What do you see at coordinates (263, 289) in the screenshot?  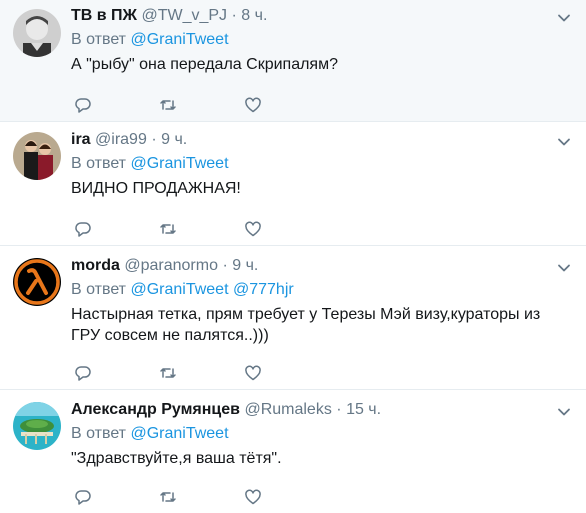 I see `mention-link: @777hjr` at bounding box center [263, 289].